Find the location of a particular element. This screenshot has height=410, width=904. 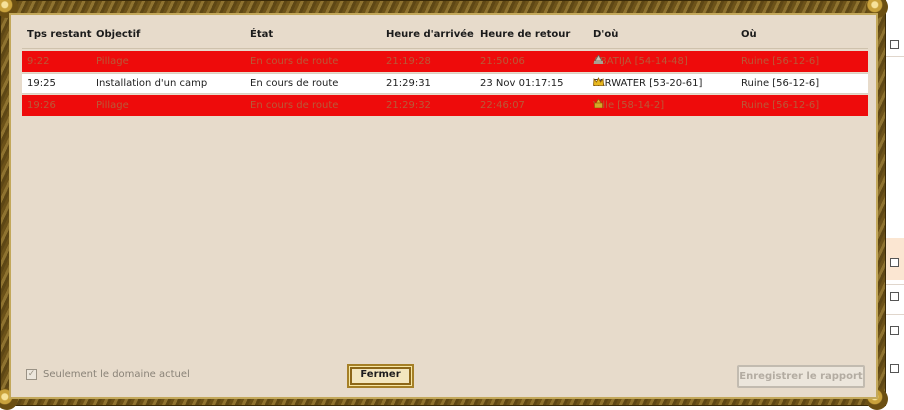

origin-label: ABATIJA [54-14-48] is located at coordinates (640, 61).